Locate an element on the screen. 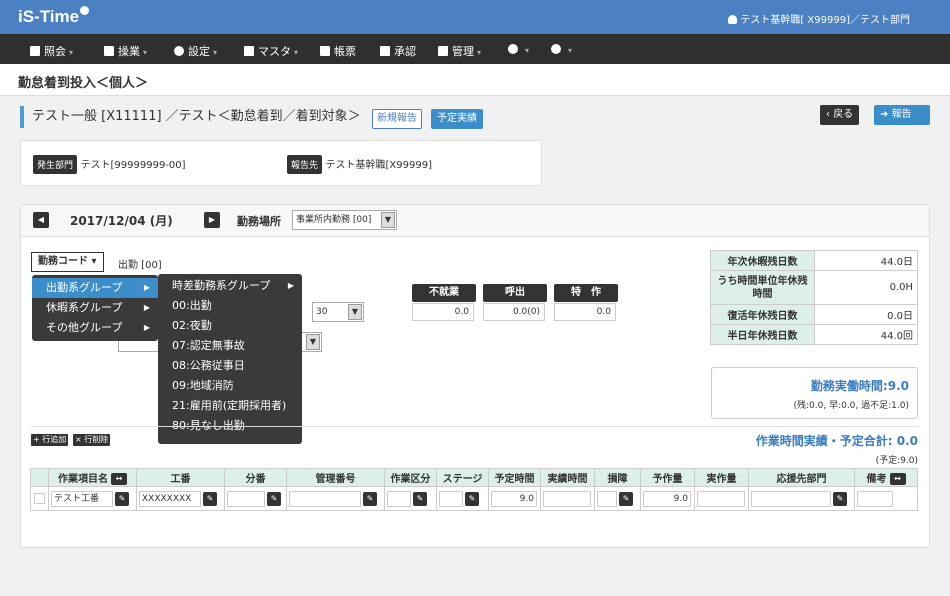  work-code-button: 勤務コード ▾ is located at coordinates (67, 262).